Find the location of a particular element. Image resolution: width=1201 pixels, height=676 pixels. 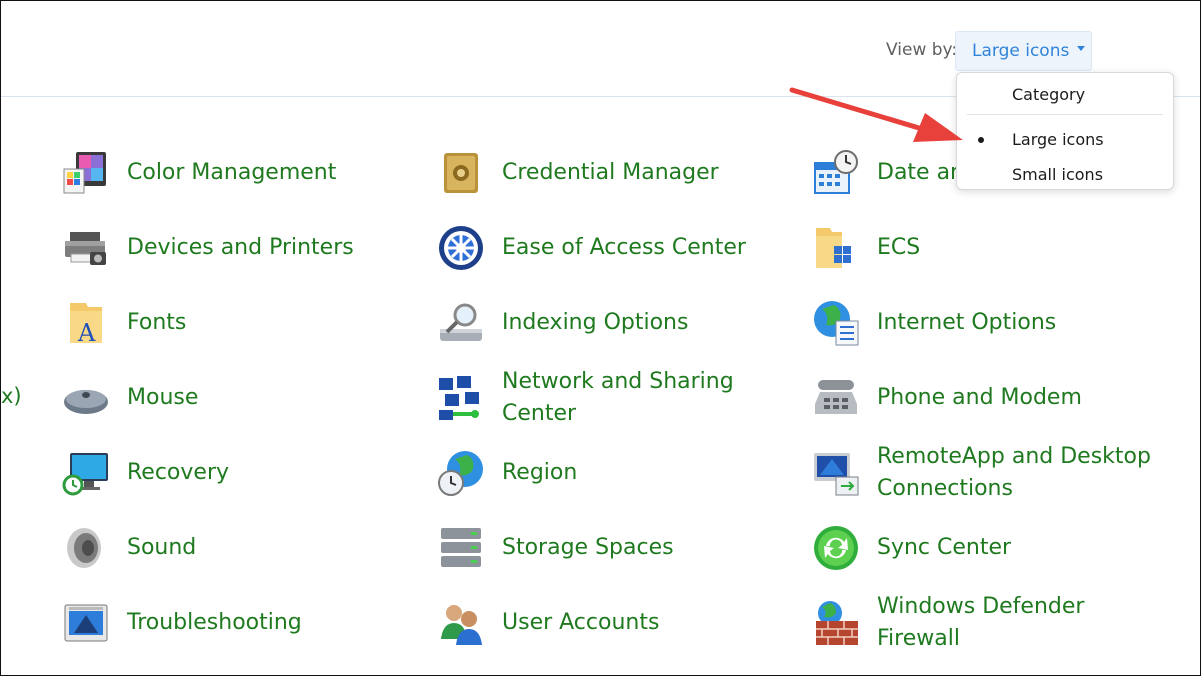

control-panel-item: Sync Center is located at coordinates (911, 548).